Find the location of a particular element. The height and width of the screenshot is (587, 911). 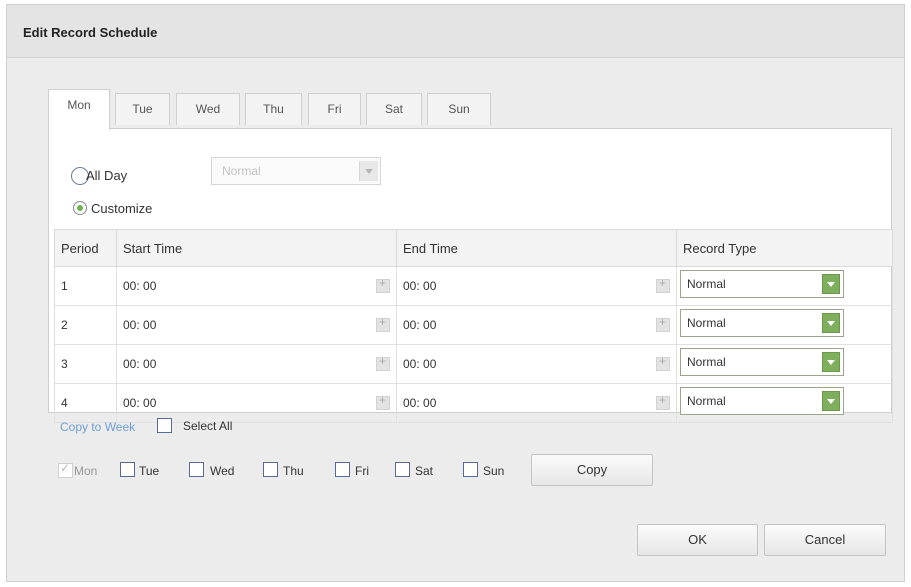

header-end-time: End Time is located at coordinates (536, 248).